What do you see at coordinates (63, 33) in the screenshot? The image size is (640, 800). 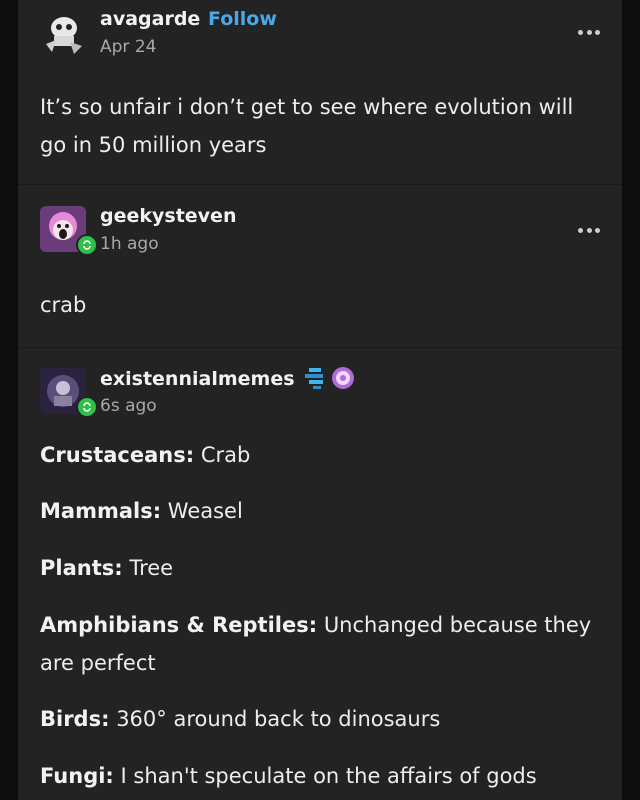 I see `skull-sketch-avatar-icon` at bounding box center [63, 33].